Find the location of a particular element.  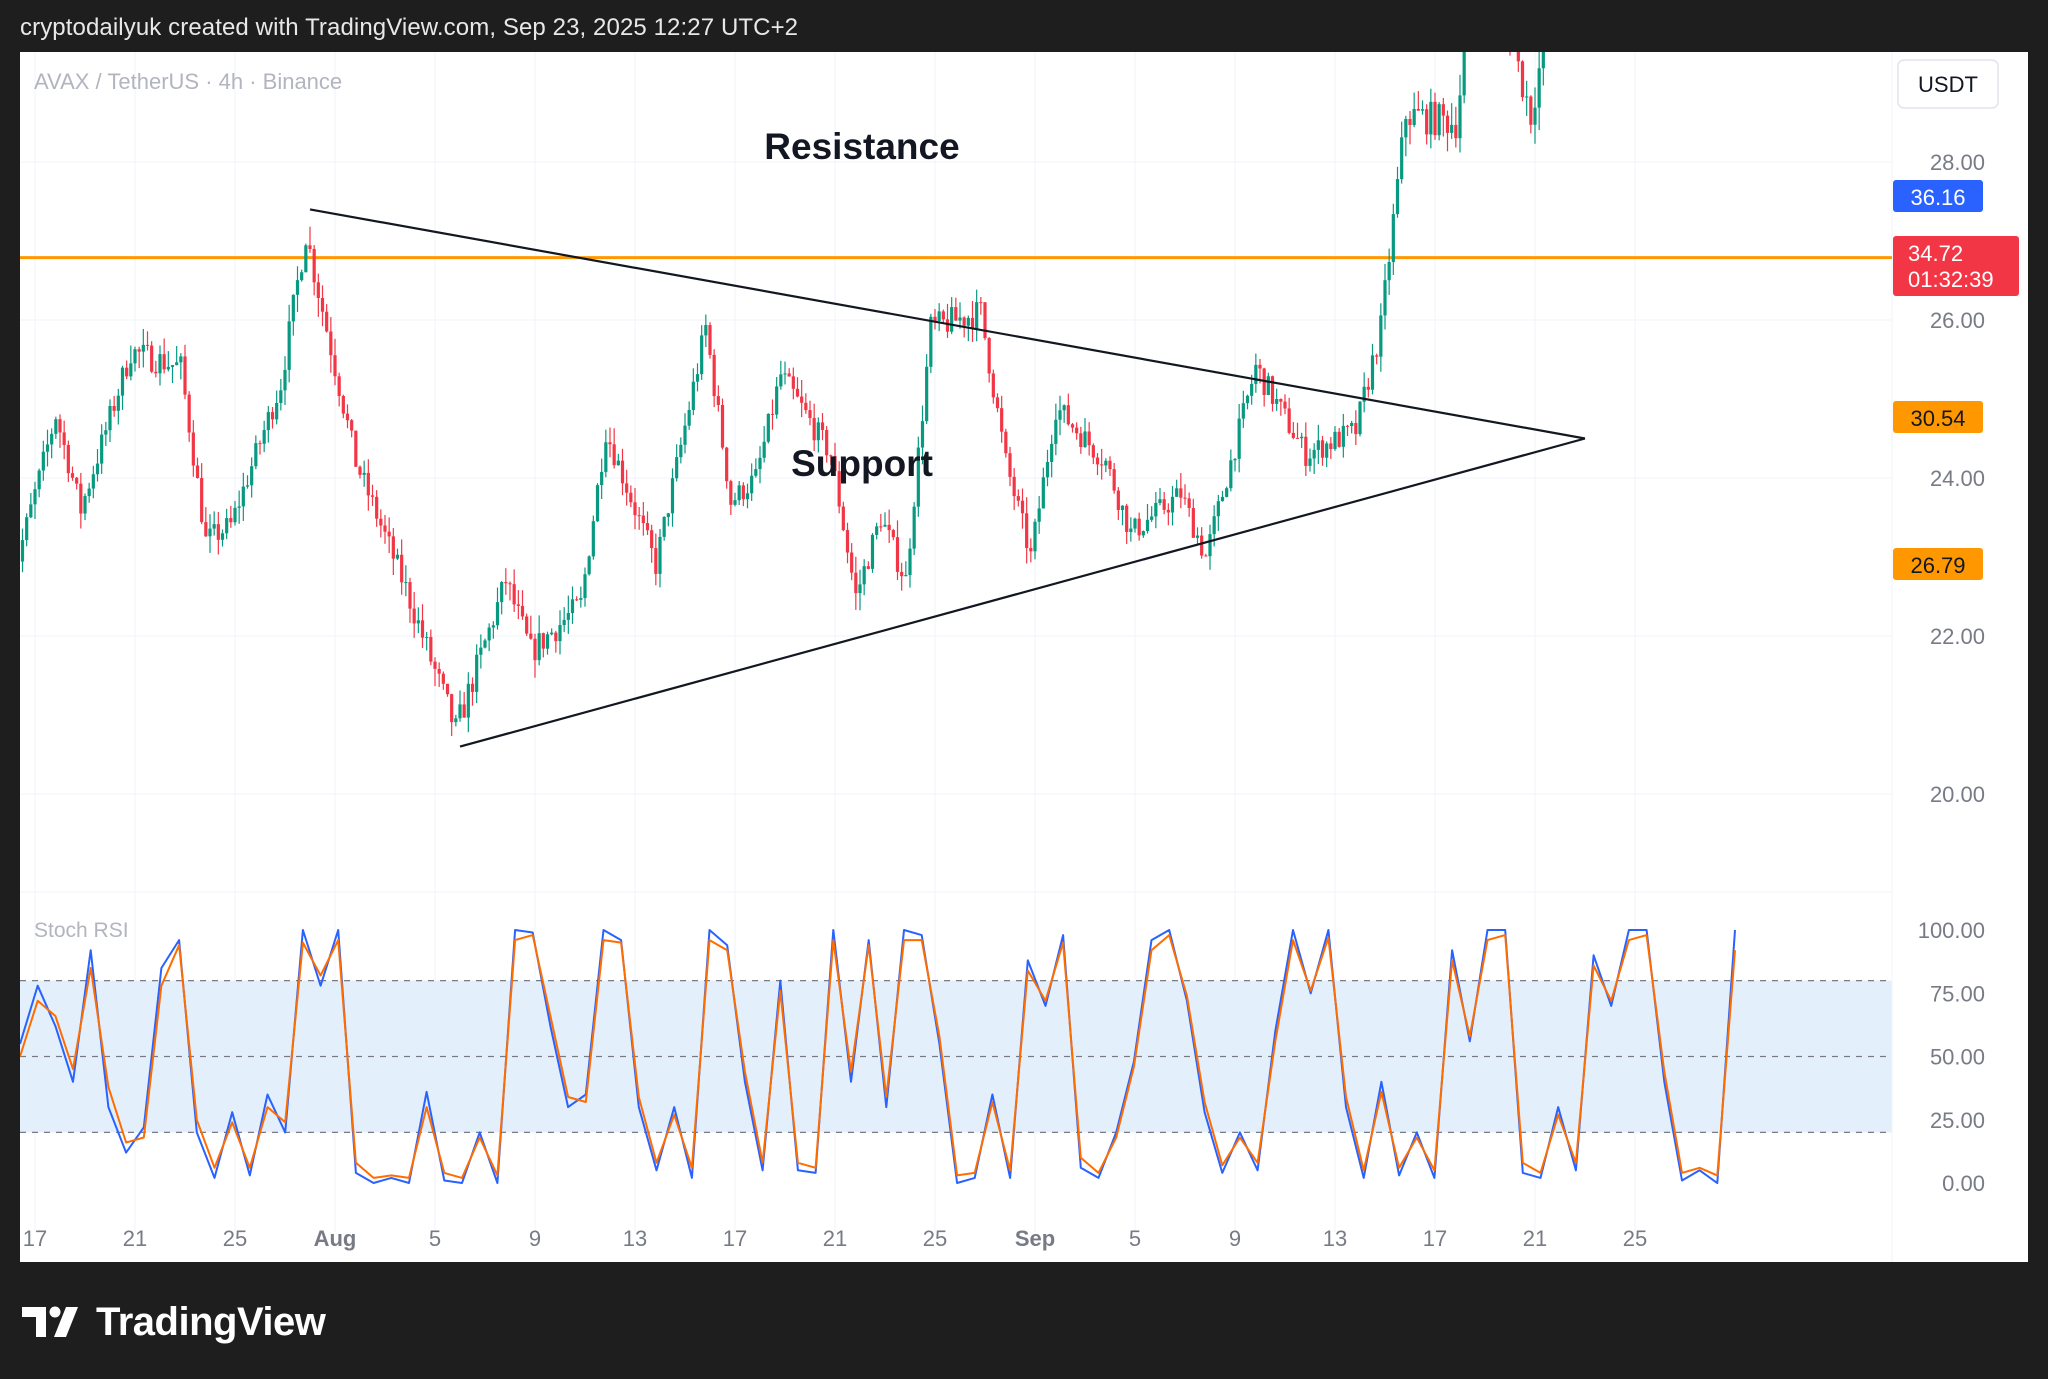

last-price-value: 34.72 is located at coordinates (1935, 253).